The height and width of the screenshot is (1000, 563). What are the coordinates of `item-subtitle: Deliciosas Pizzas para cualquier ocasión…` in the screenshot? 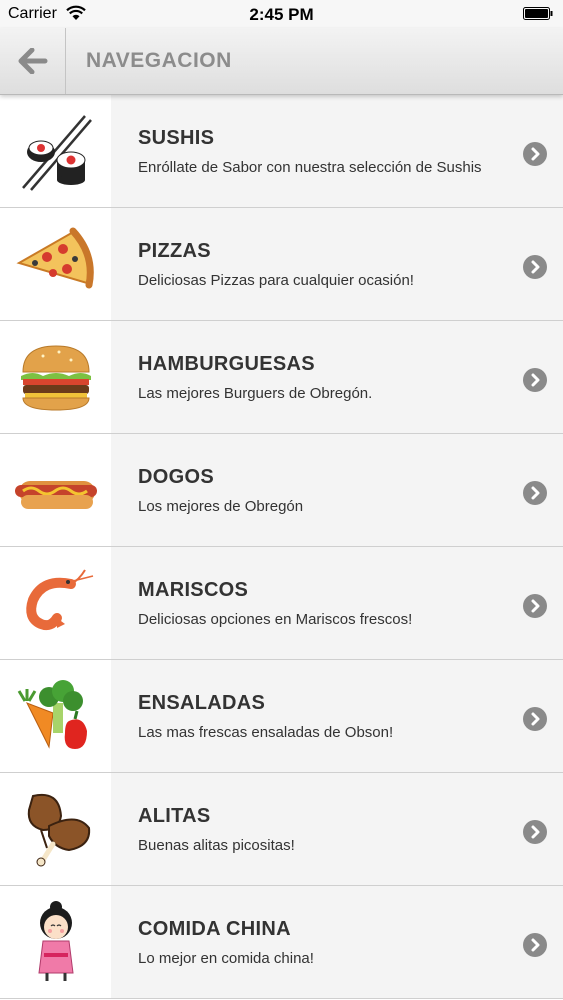 It's located at (276, 280).